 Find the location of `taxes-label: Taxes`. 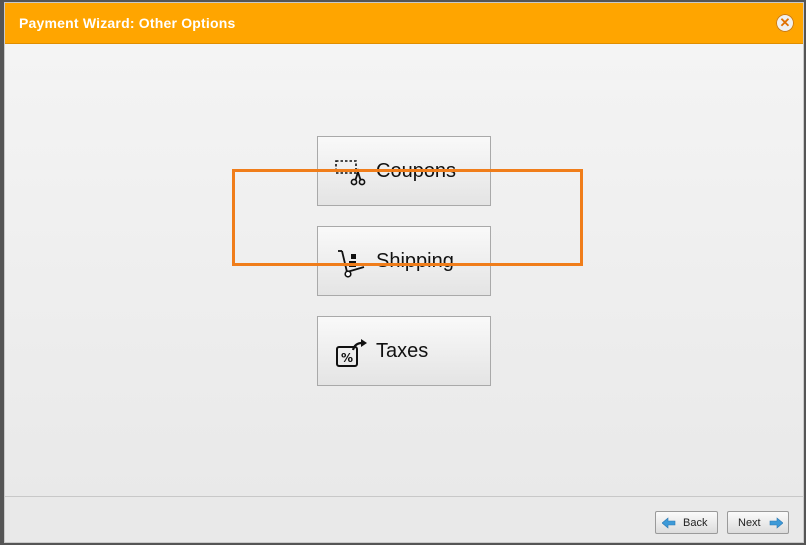

taxes-label: Taxes is located at coordinates (402, 351).